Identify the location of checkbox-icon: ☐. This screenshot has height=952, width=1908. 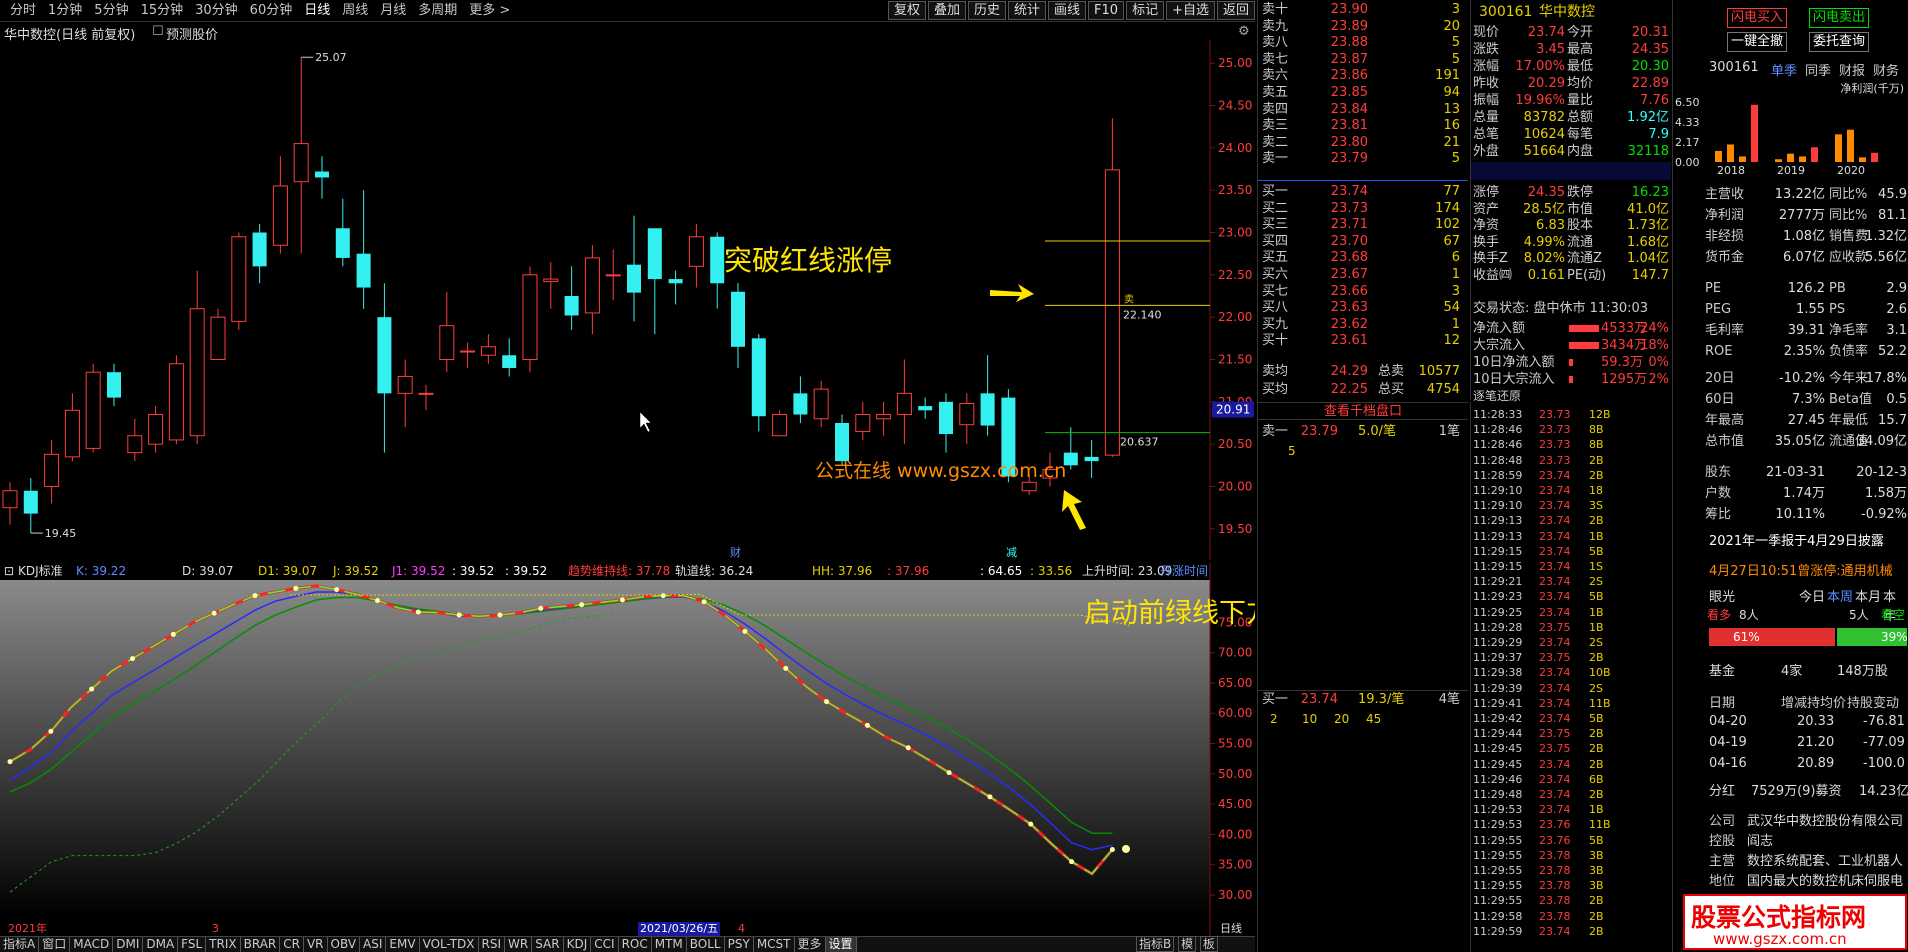
(158, 31).